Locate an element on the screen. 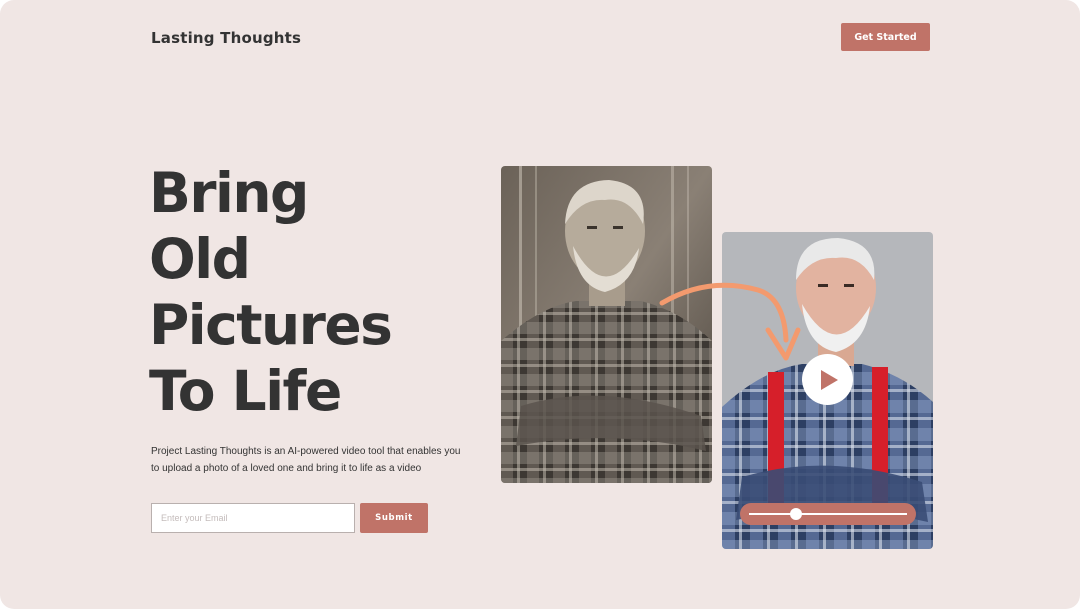 The width and height of the screenshot is (1080, 609). play-icon is located at coordinates (829, 379).